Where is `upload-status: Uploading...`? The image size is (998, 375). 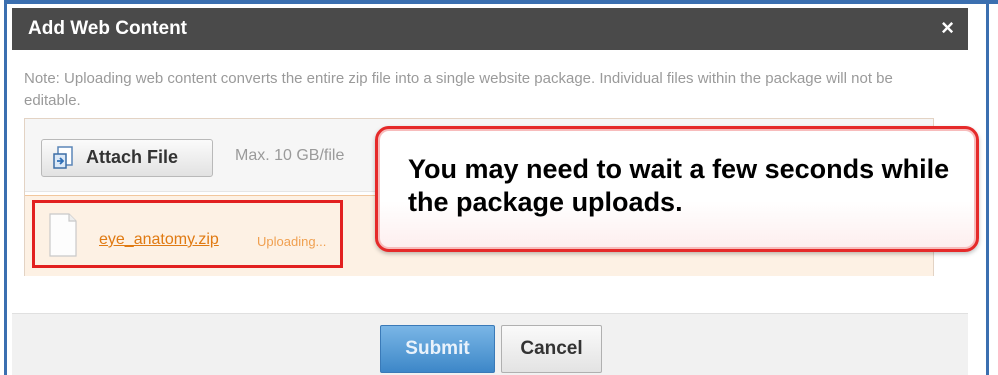 upload-status: Uploading... is located at coordinates (292, 241).